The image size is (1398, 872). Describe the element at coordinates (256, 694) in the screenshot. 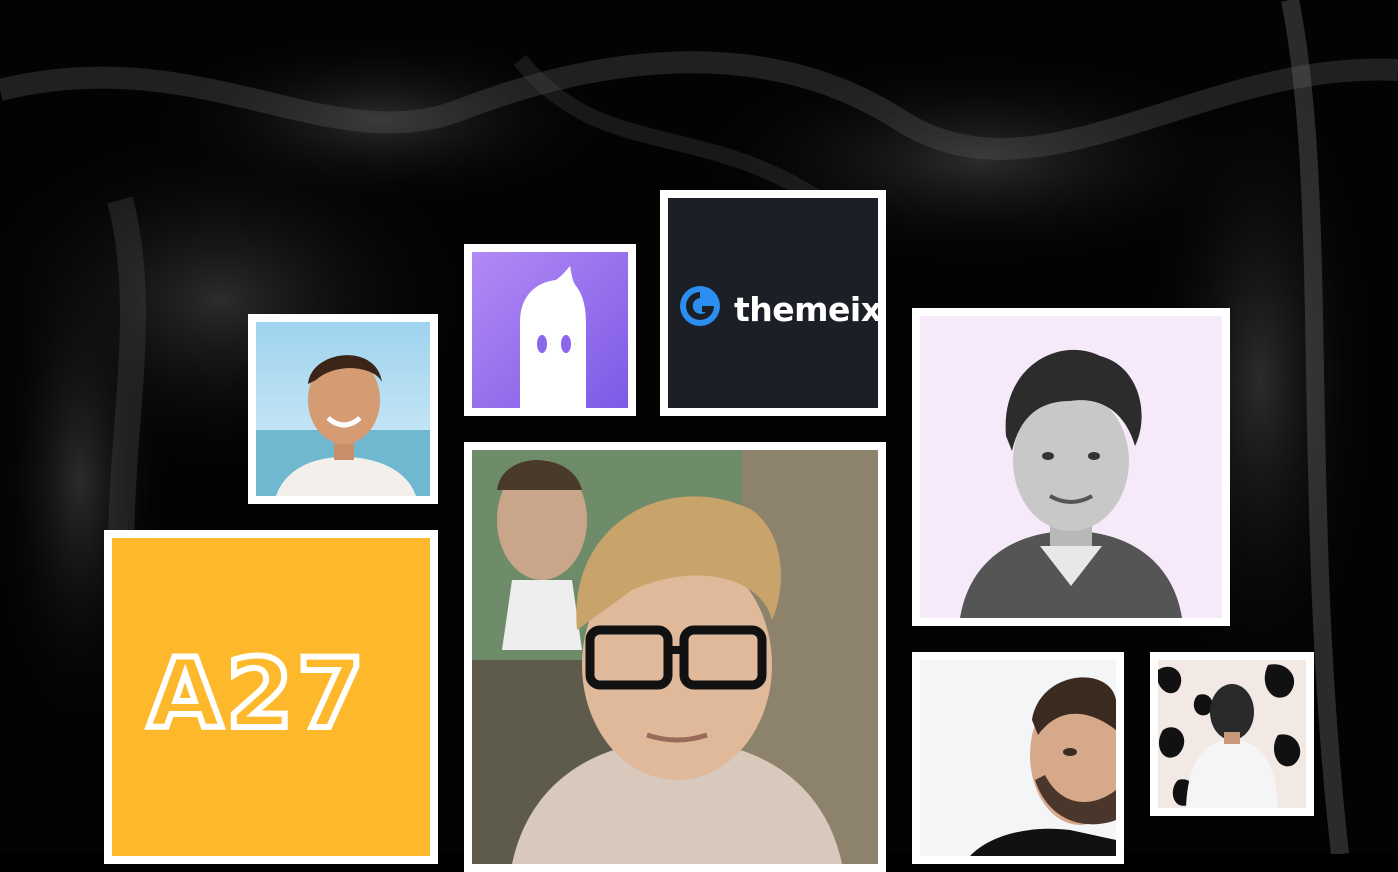

I see `a27-wordmark: A27` at that location.